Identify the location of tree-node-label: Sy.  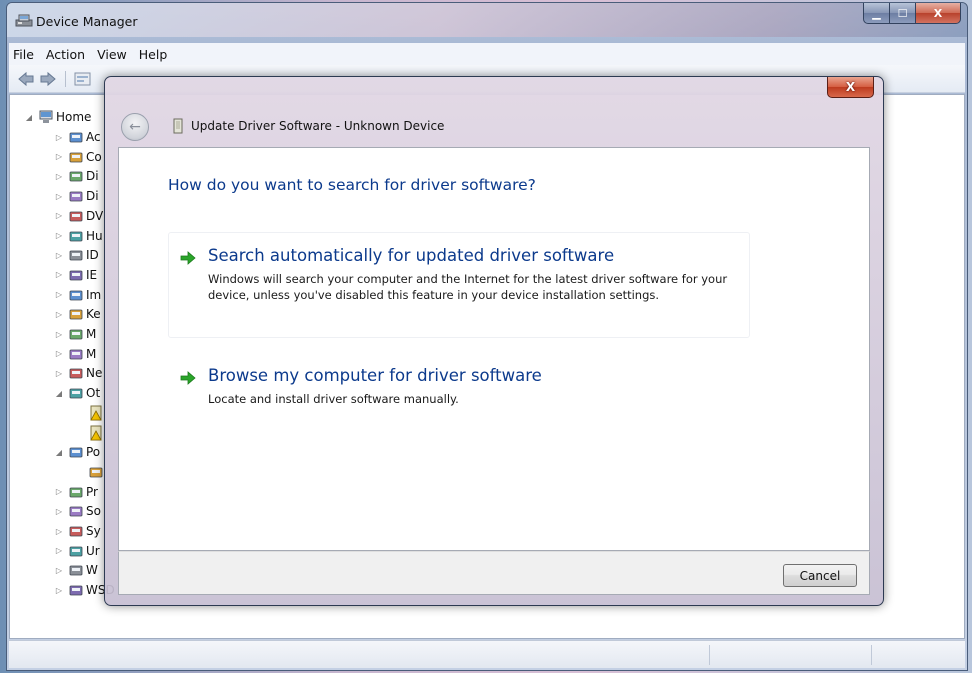
(93, 531).